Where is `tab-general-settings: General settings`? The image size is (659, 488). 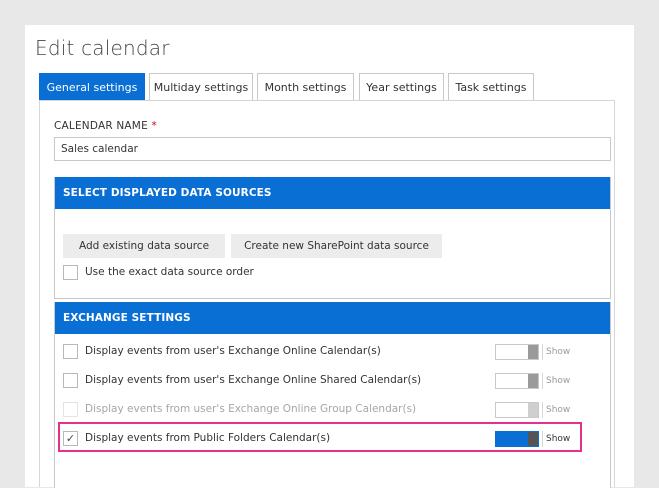 tab-general-settings: General settings is located at coordinates (92, 87).